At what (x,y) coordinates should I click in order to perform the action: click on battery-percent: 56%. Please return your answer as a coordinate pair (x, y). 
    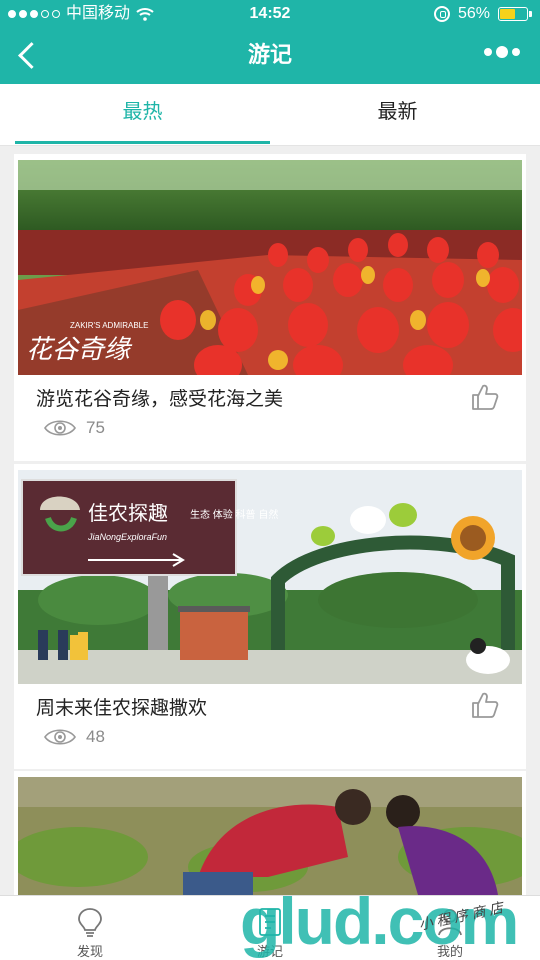
    Looking at the image, I should click on (473, 13).